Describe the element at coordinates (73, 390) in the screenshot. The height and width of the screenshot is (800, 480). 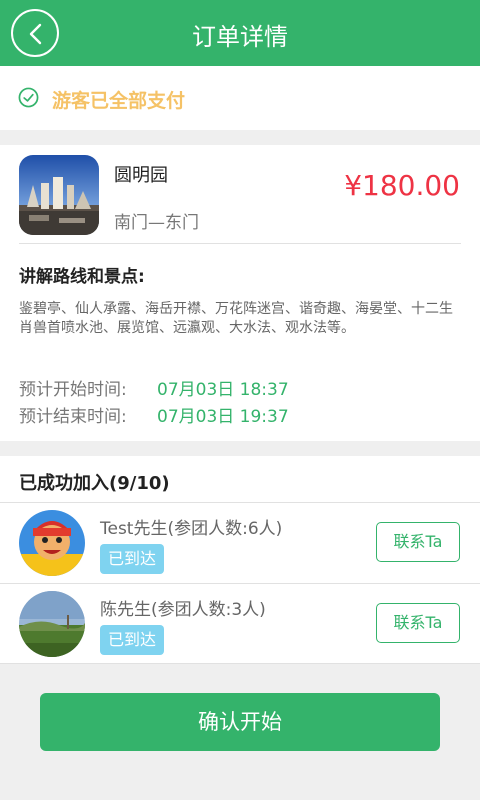
I see `start-time-label: 预计开始时间:` at that location.